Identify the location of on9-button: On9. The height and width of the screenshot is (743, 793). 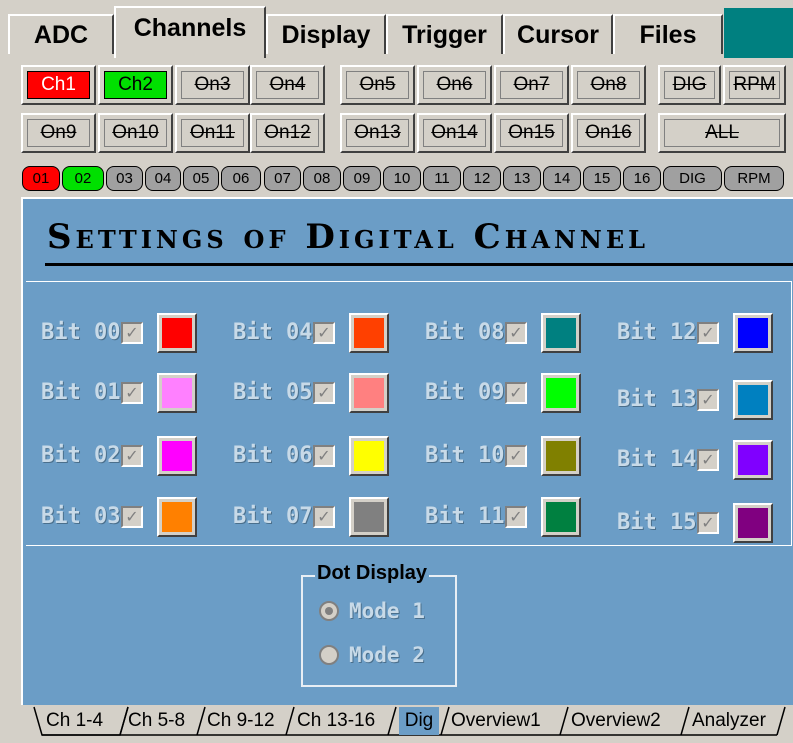
(58, 133).